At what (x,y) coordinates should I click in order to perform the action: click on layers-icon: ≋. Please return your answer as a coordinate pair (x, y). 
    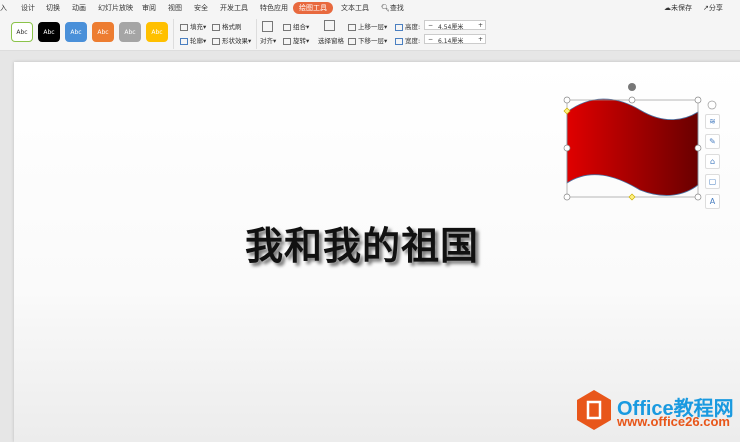
    Looking at the image, I should click on (712, 121).